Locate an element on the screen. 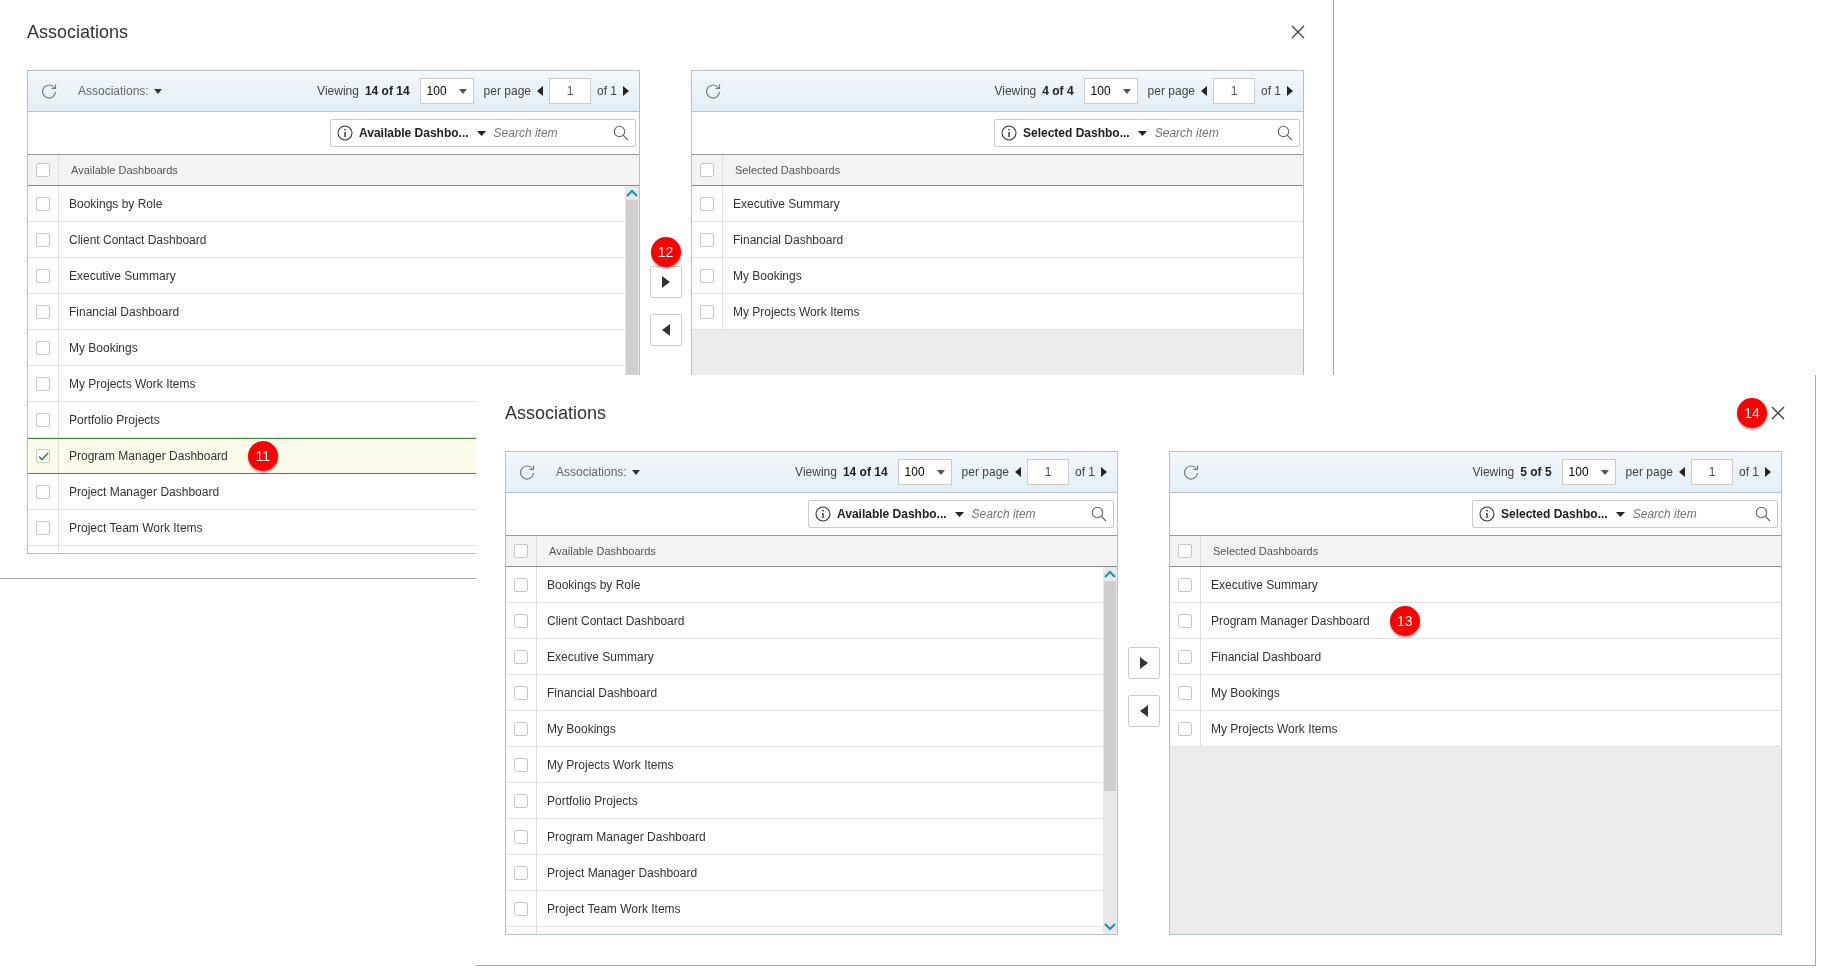  list-row: Project Team Work Items is located at coordinates (804, 909).